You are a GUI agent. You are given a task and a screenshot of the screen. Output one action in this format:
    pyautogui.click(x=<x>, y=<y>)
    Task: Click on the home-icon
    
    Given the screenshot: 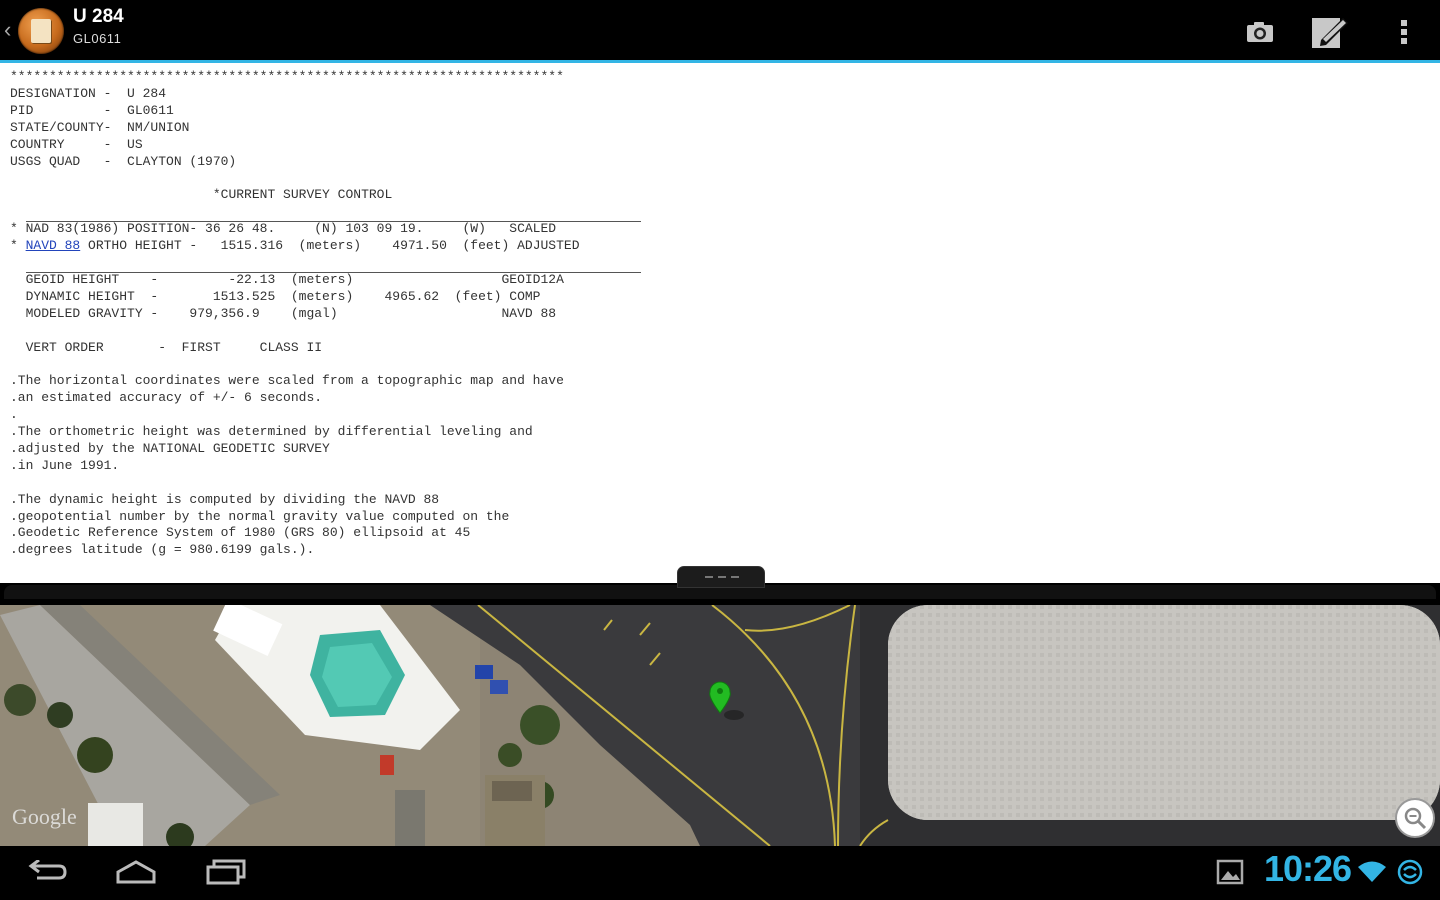 What is the action you would take?
    pyautogui.click(x=136, y=872)
    